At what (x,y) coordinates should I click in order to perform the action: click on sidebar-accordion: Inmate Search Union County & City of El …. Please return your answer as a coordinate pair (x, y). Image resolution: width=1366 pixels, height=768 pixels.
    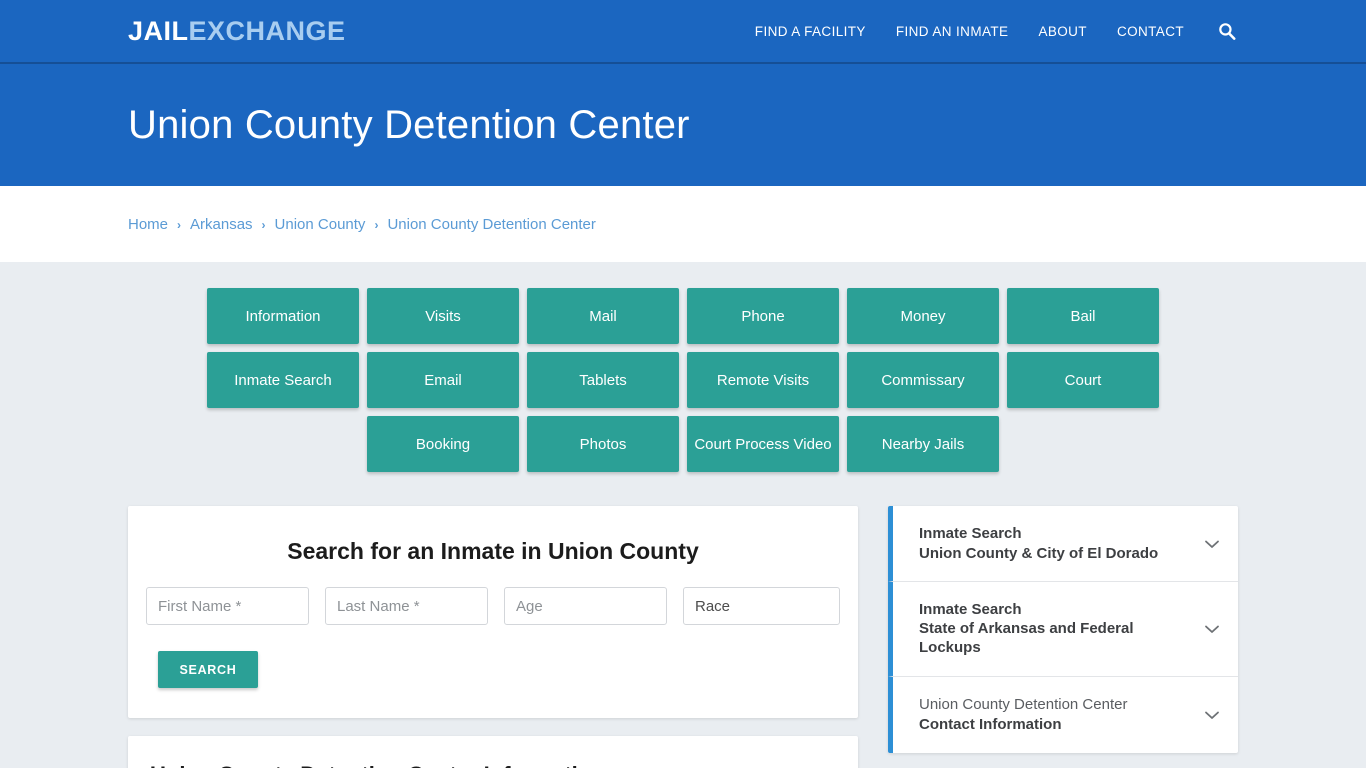
    Looking at the image, I should click on (1063, 629).